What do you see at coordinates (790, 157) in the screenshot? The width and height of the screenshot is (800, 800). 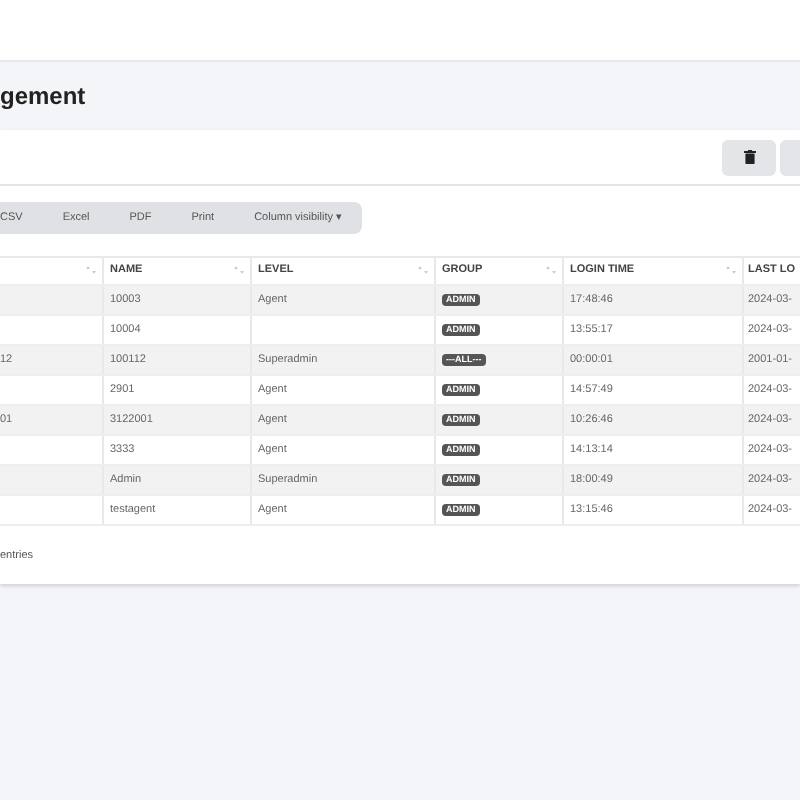 I see `toolbar-button` at bounding box center [790, 157].